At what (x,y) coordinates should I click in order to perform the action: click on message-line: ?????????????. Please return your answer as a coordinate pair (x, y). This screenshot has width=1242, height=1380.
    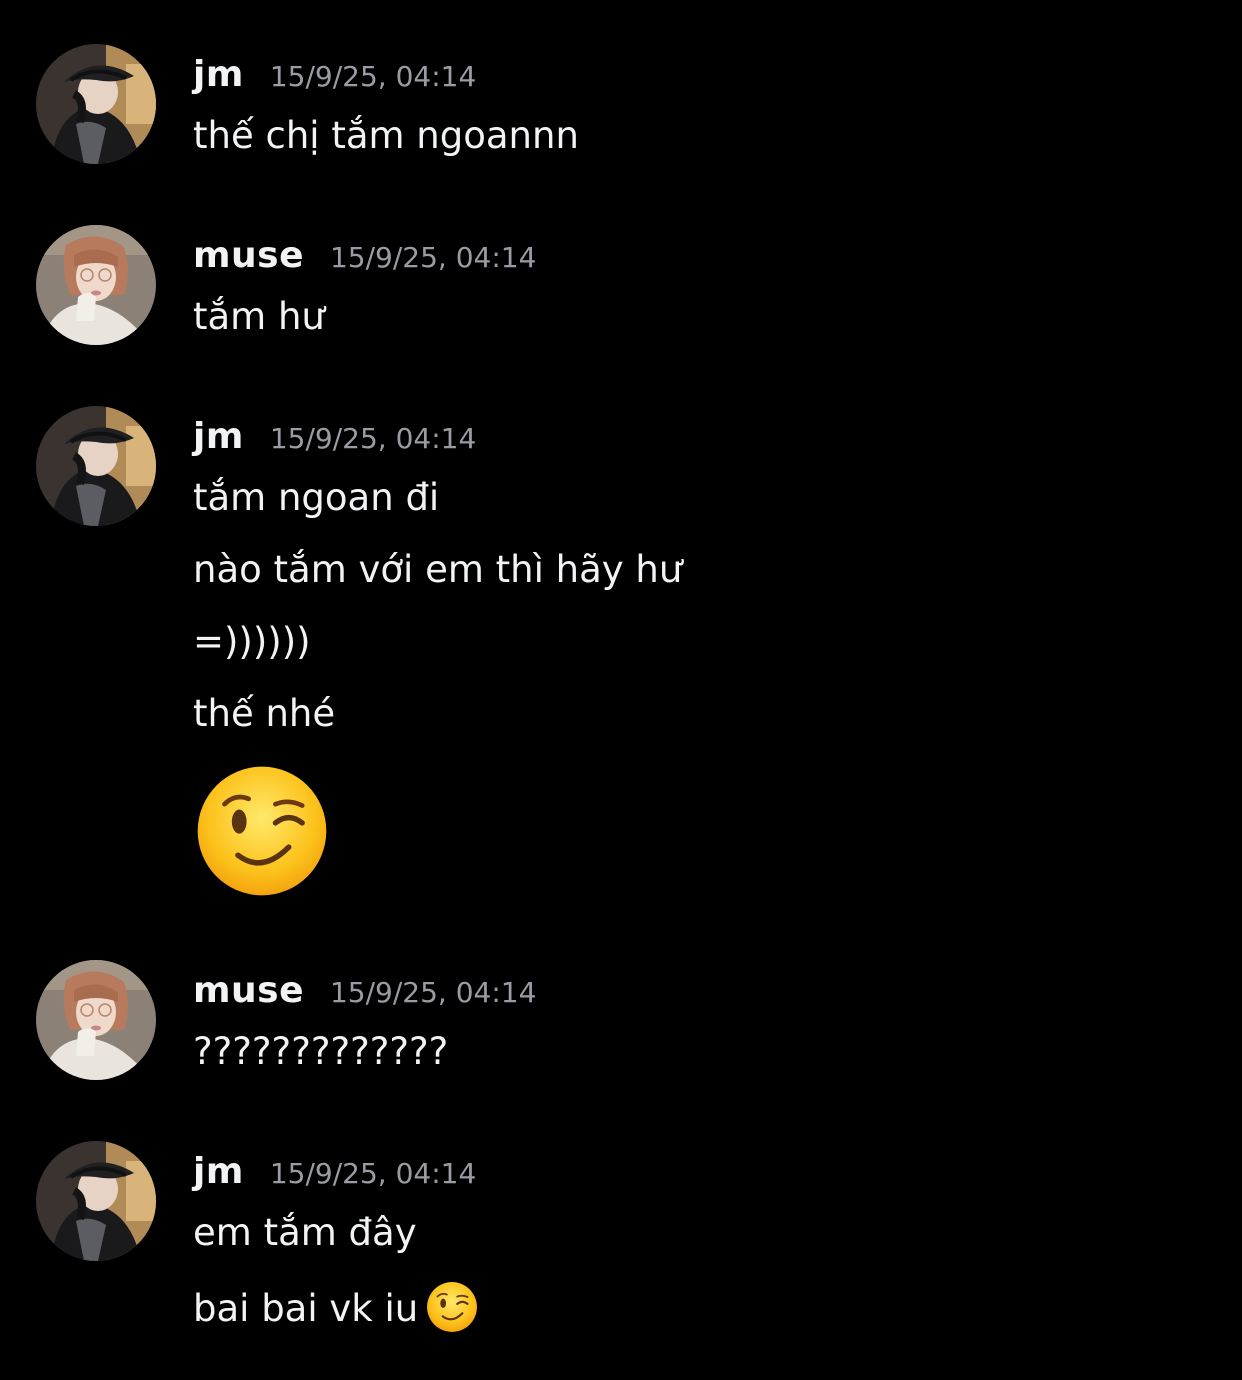
    Looking at the image, I should click on (321, 1051).